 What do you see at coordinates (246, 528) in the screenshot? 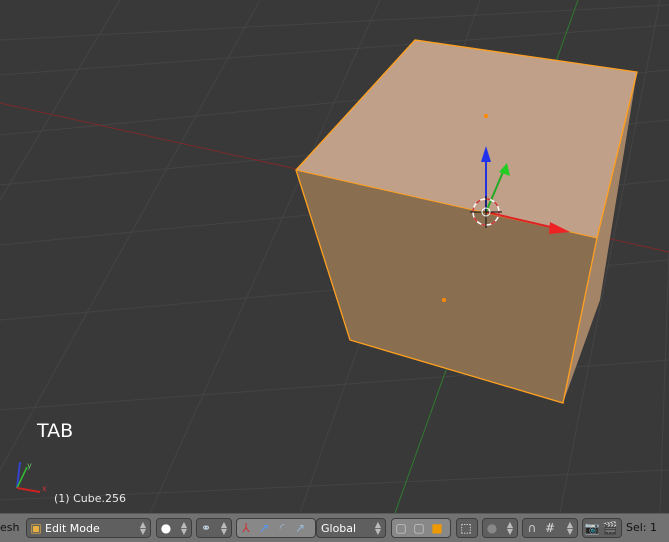
I see `manipulator-icon: ⅄` at bounding box center [246, 528].